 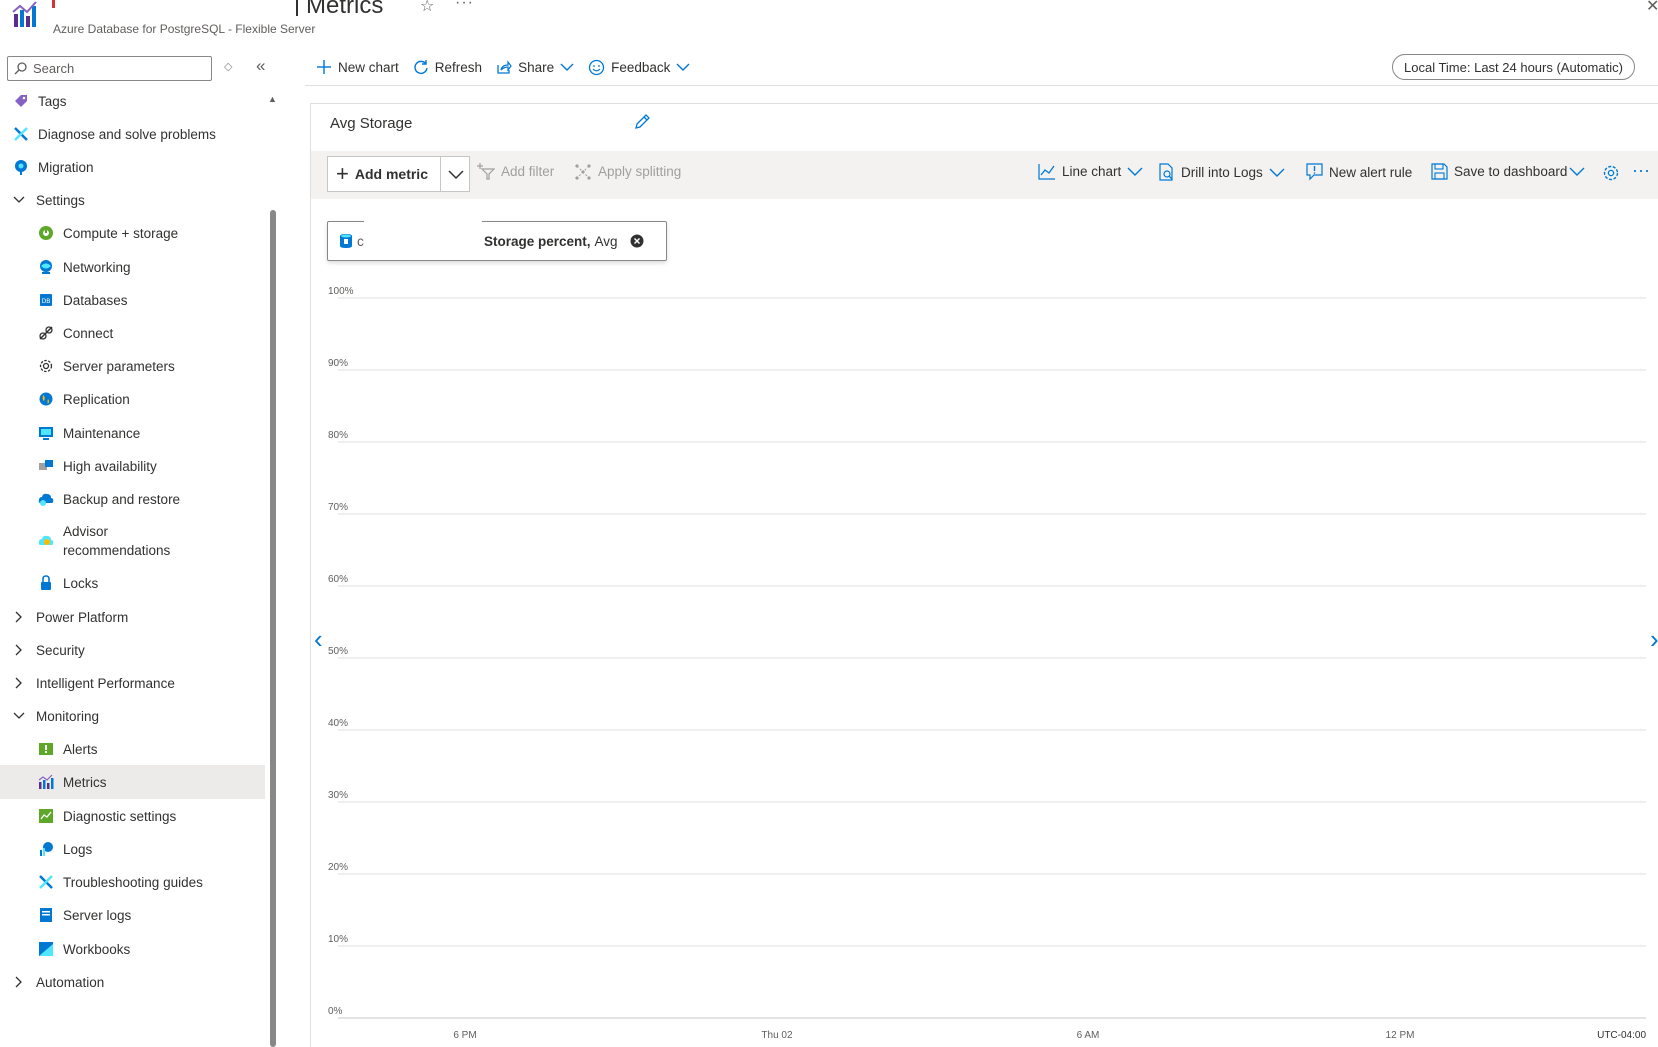 I want to click on share-button: Share, so click(x=535, y=67).